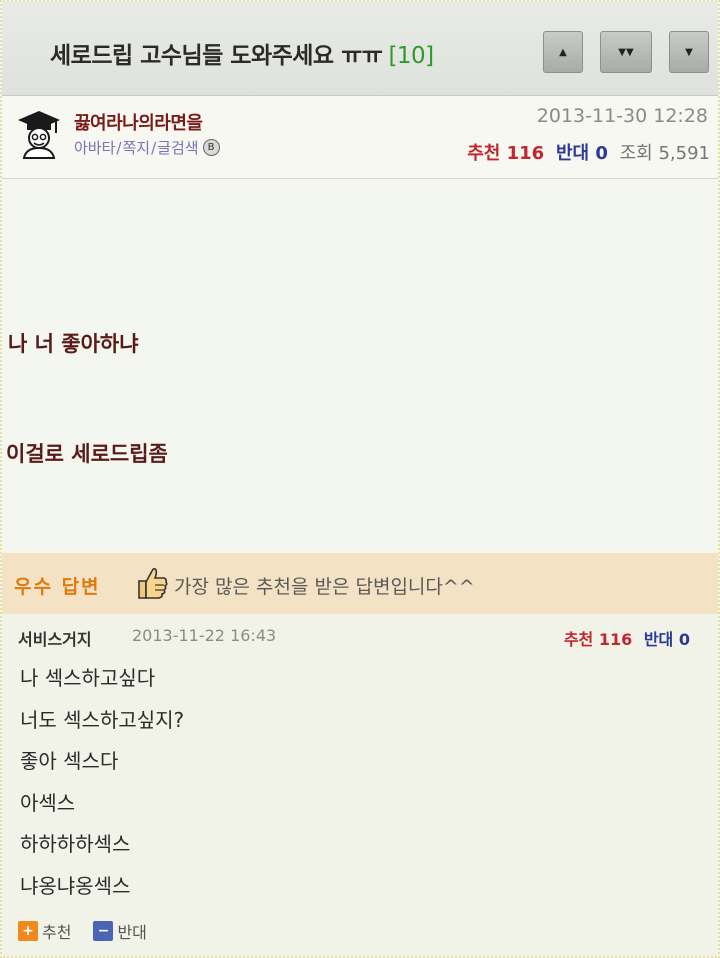  What do you see at coordinates (664, 153) in the screenshot?
I see `views-stat: 조회 5,591` at bounding box center [664, 153].